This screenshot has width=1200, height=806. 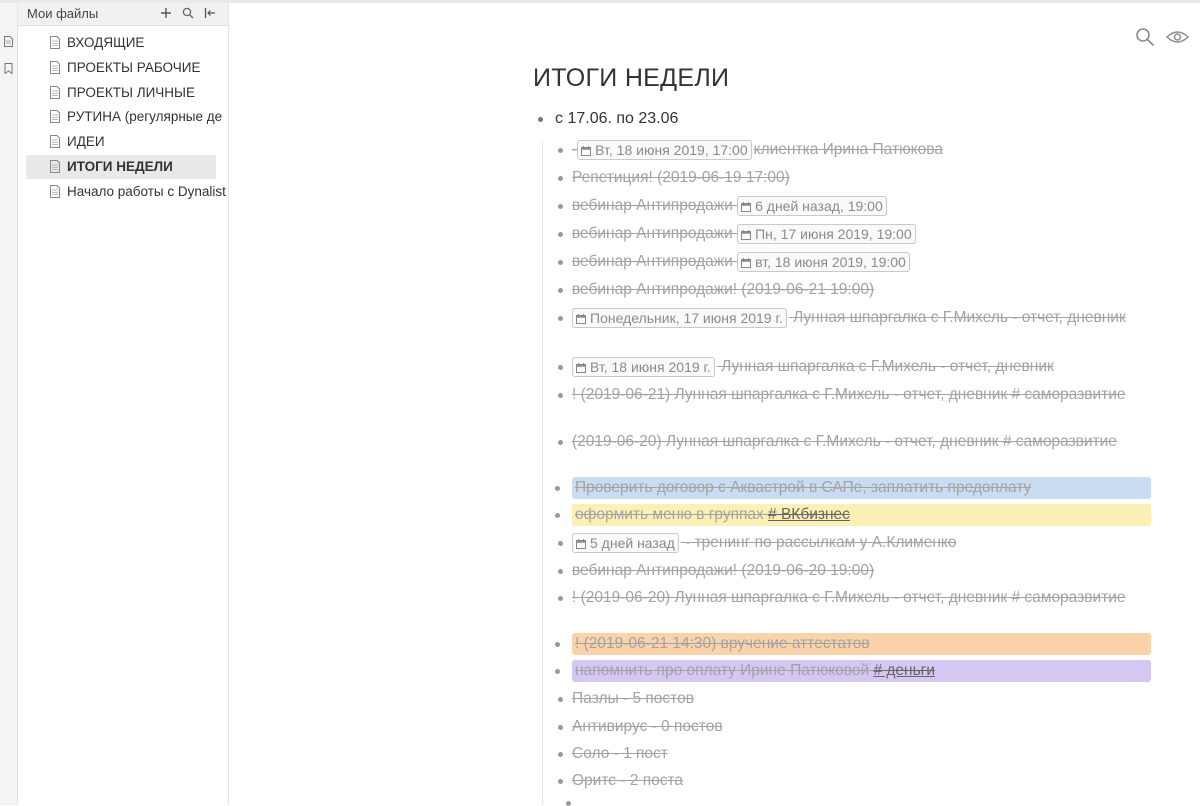 I want to click on task-text: клиентка Ирина Патюкова, so click(x=848, y=149).